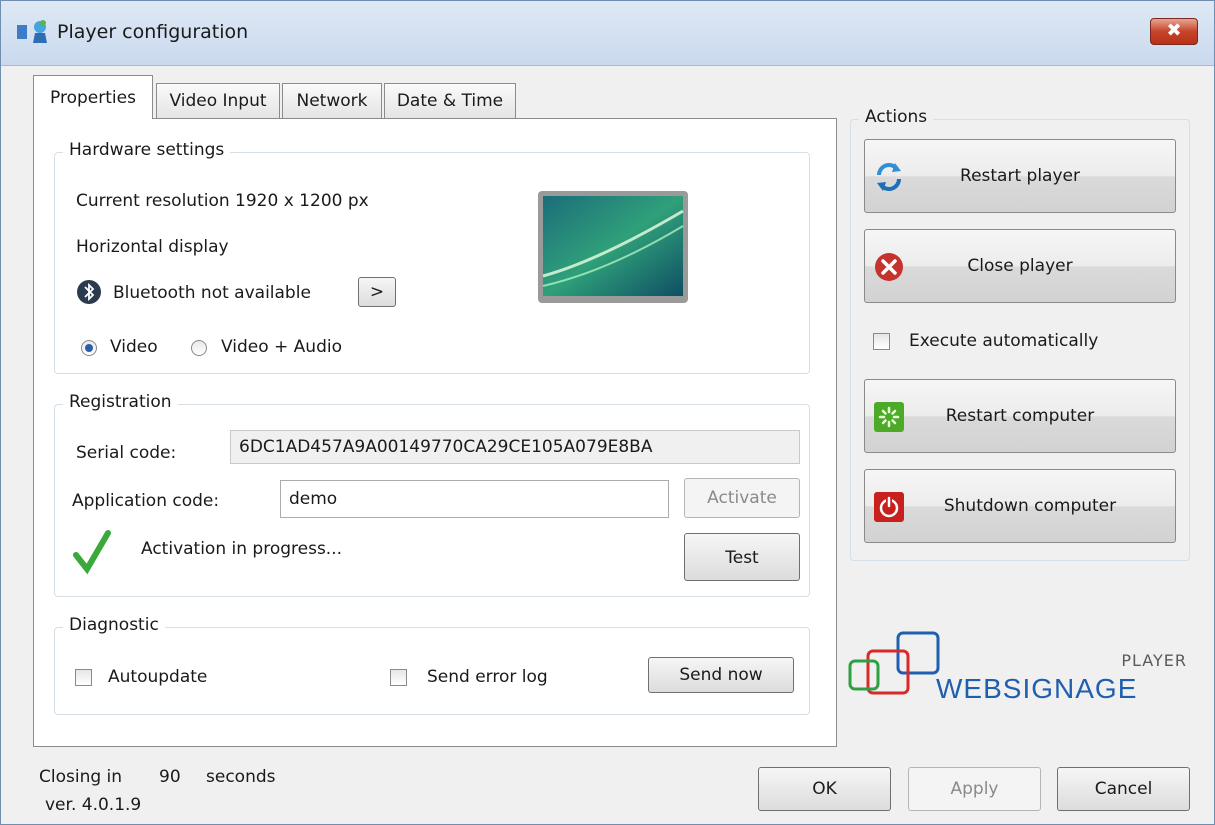 Image resolution: width=1215 pixels, height=825 pixels. Describe the element at coordinates (89, 348) in the screenshot. I see `video-radio` at that location.